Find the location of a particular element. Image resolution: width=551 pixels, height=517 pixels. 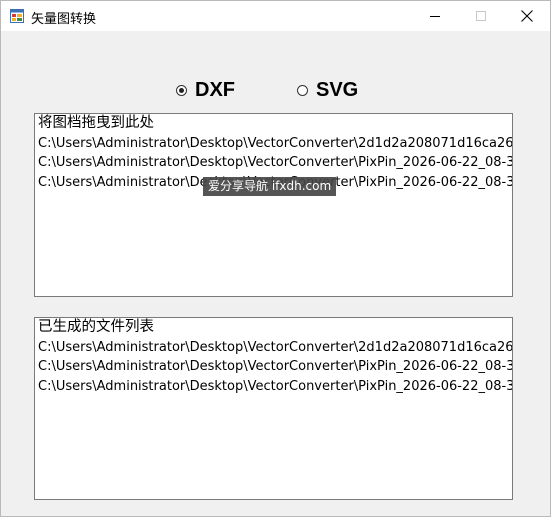

radio-svg-indicator is located at coordinates (302, 90).